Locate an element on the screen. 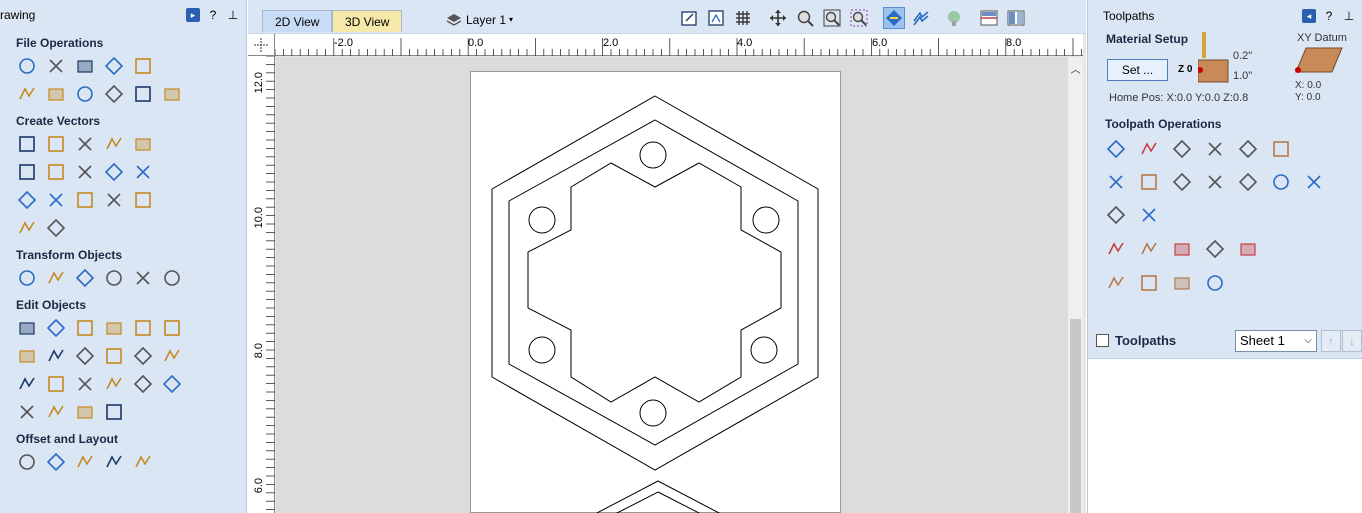 The image size is (1362, 513). move-down-button: ↓ is located at coordinates (1352, 341).